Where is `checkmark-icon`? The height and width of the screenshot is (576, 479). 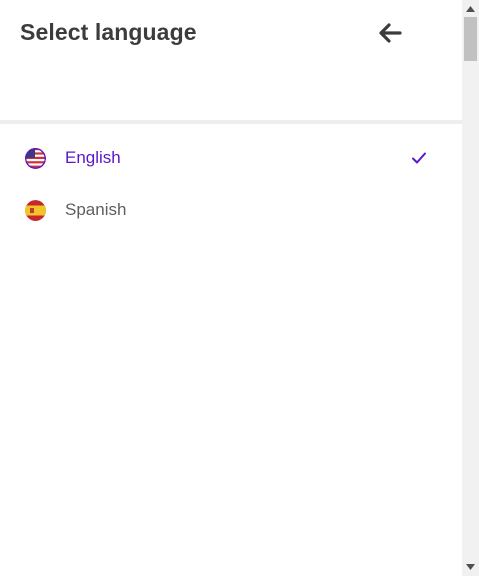 checkmark-icon is located at coordinates (419, 158).